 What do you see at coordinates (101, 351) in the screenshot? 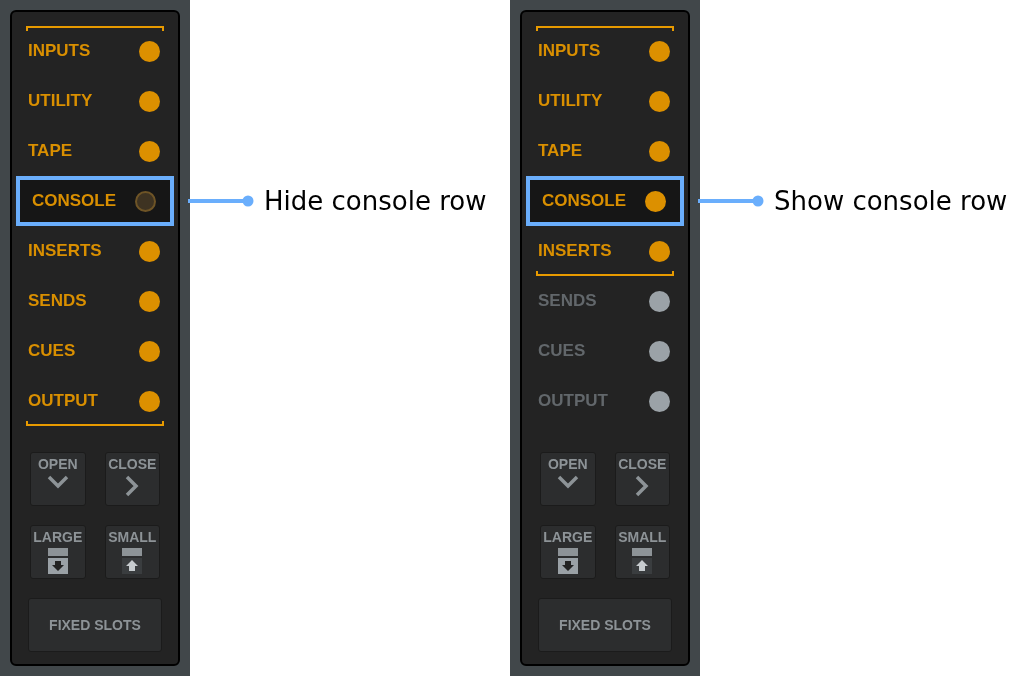
I see `track-row: CUES` at bounding box center [101, 351].